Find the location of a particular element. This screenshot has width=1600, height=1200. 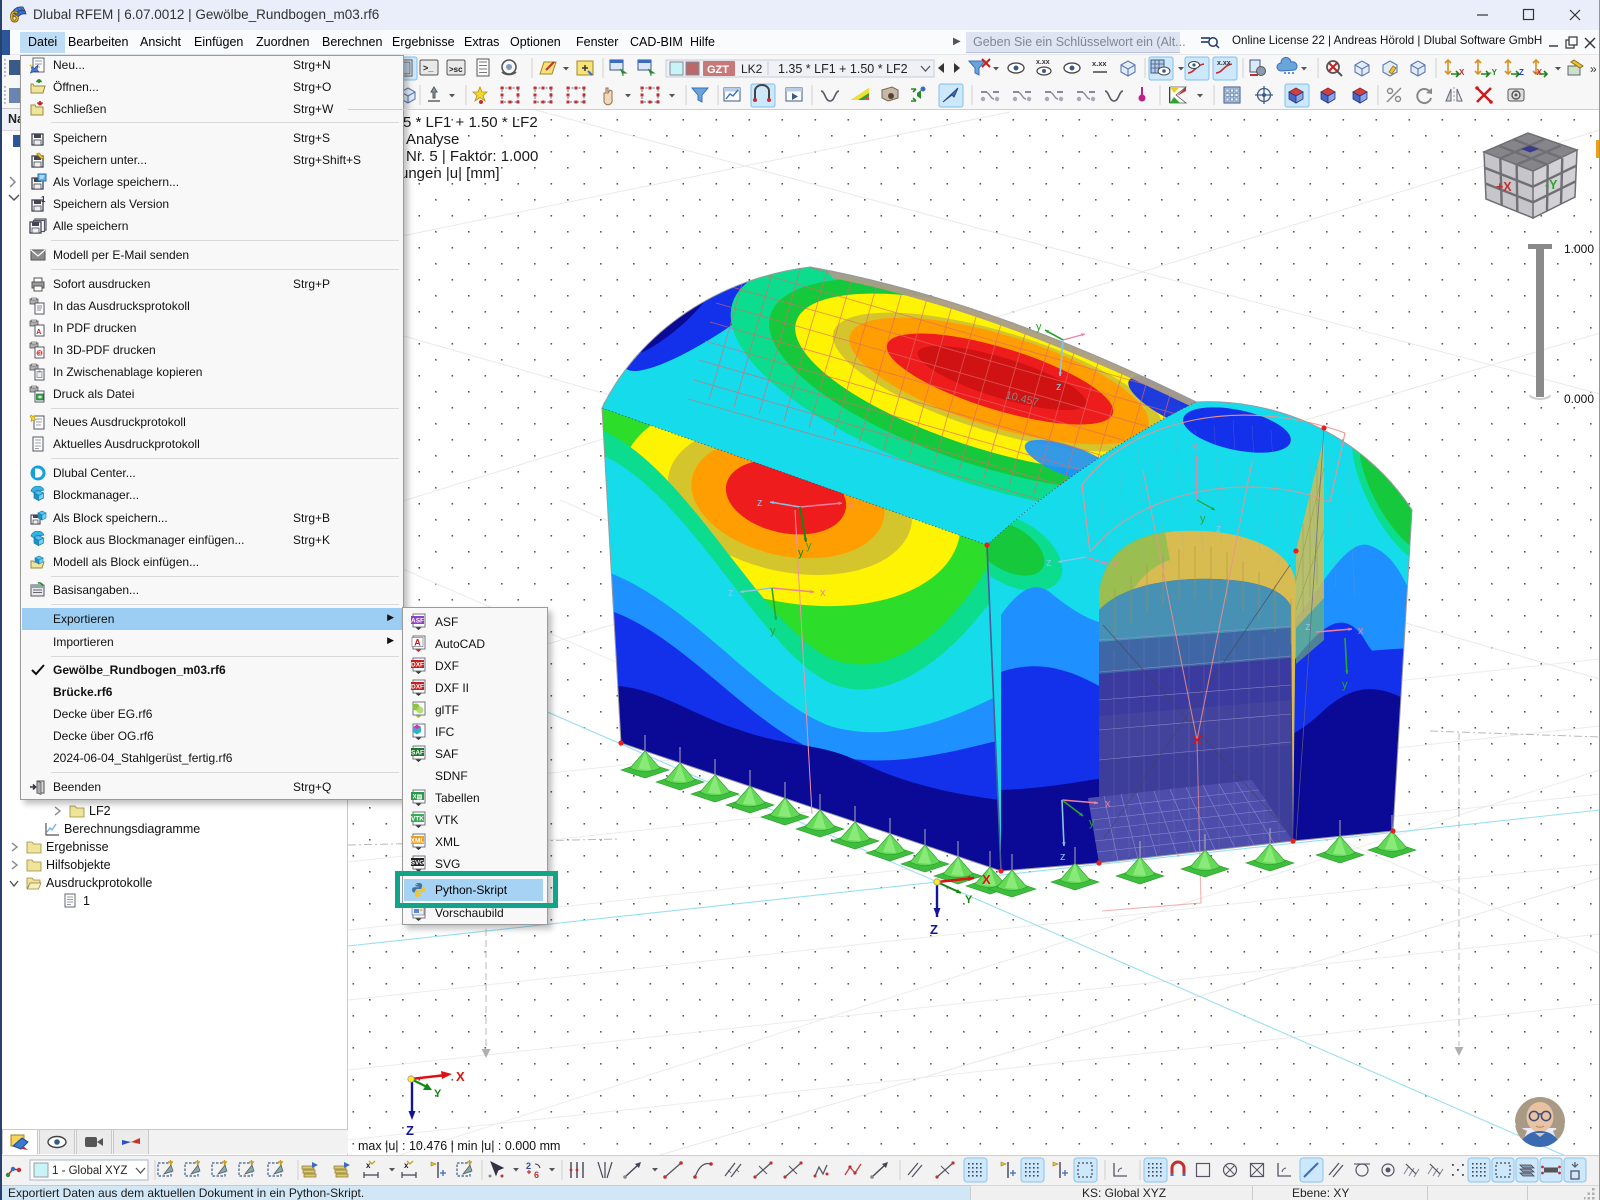

svg-text: >sc is located at coordinates (456, 69).